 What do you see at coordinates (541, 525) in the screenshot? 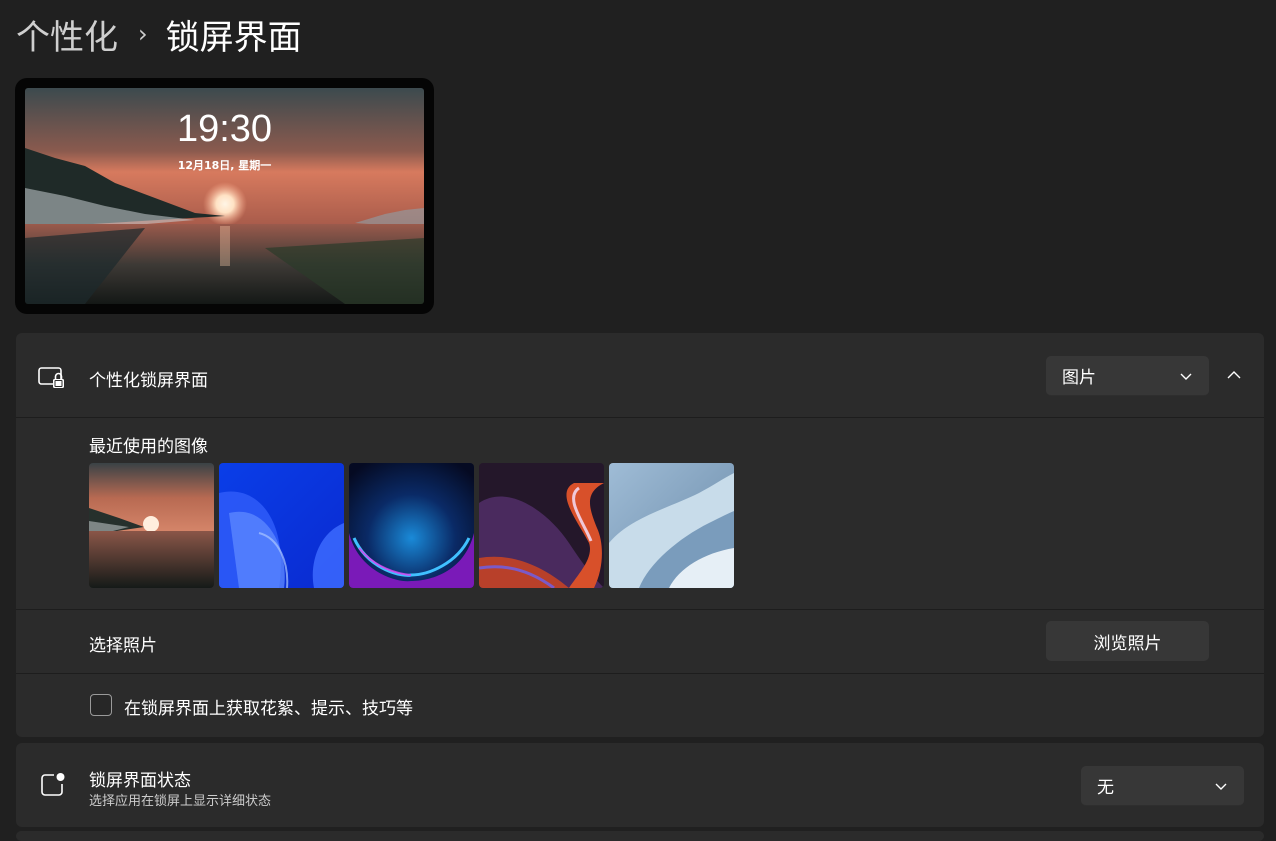
I see `recent-image-purple-orange-ribbon` at bounding box center [541, 525].